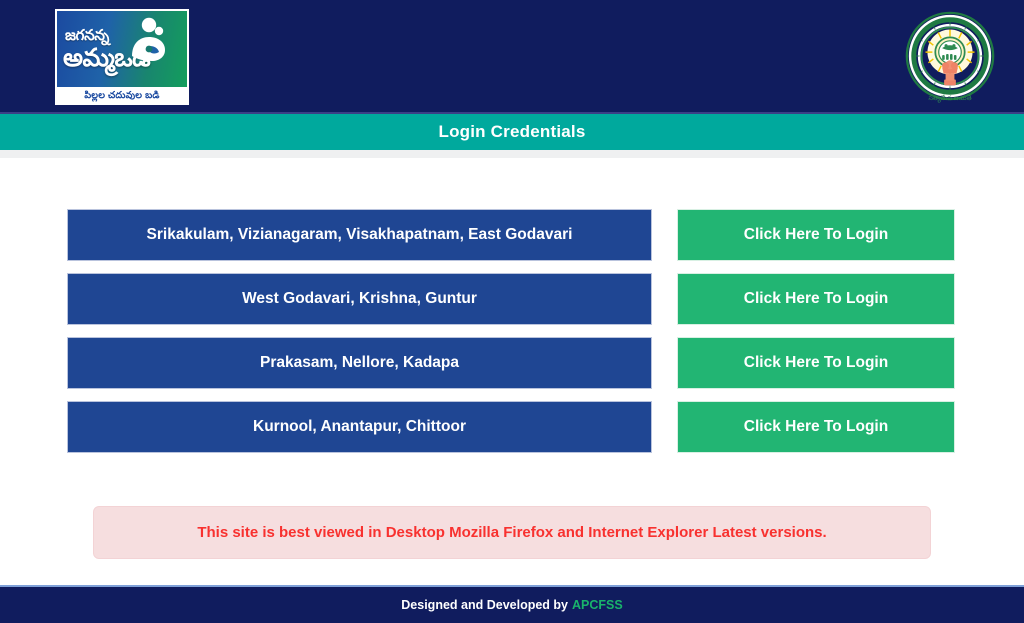  Describe the element at coordinates (359, 299) in the screenshot. I see `district-group-button-2: West Godavari, Krishna, Guntur` at that location.